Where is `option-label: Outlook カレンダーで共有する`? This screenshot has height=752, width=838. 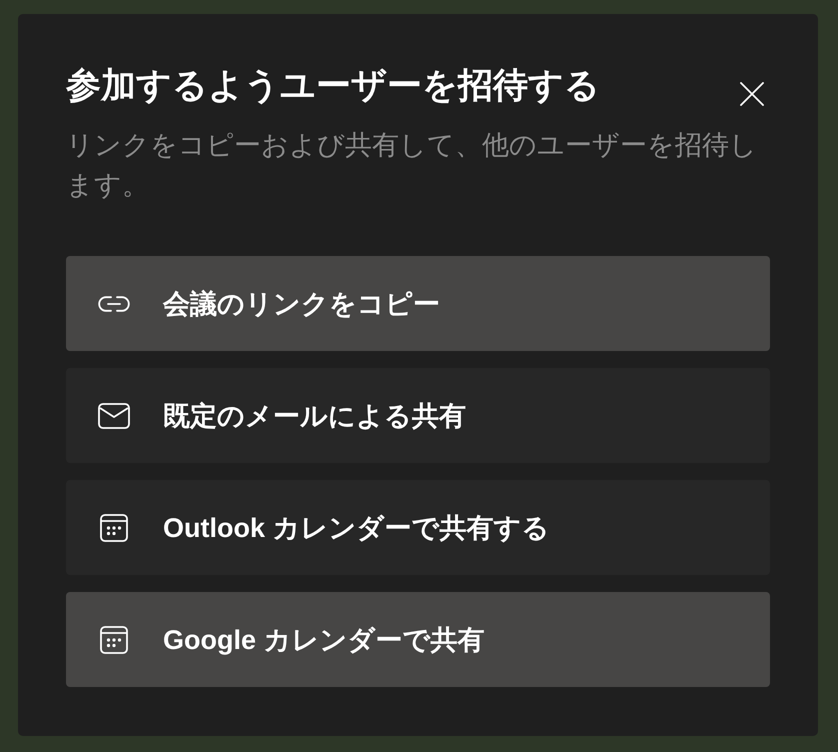 option-label: Outlook カレンダーで共有する is located at coordinates (356, 528).